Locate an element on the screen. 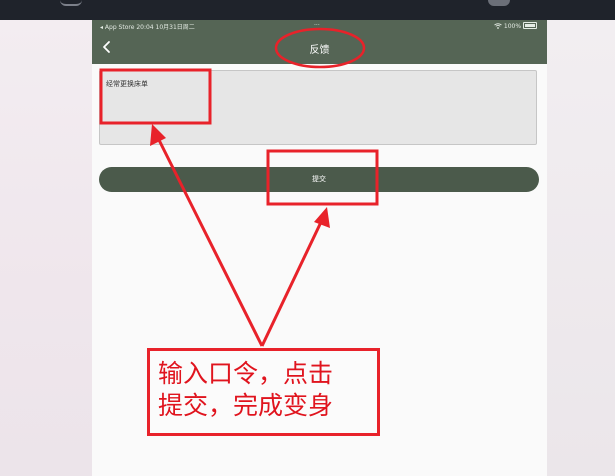  nav-bar: 反馈 is located at coordinates (319, 48).